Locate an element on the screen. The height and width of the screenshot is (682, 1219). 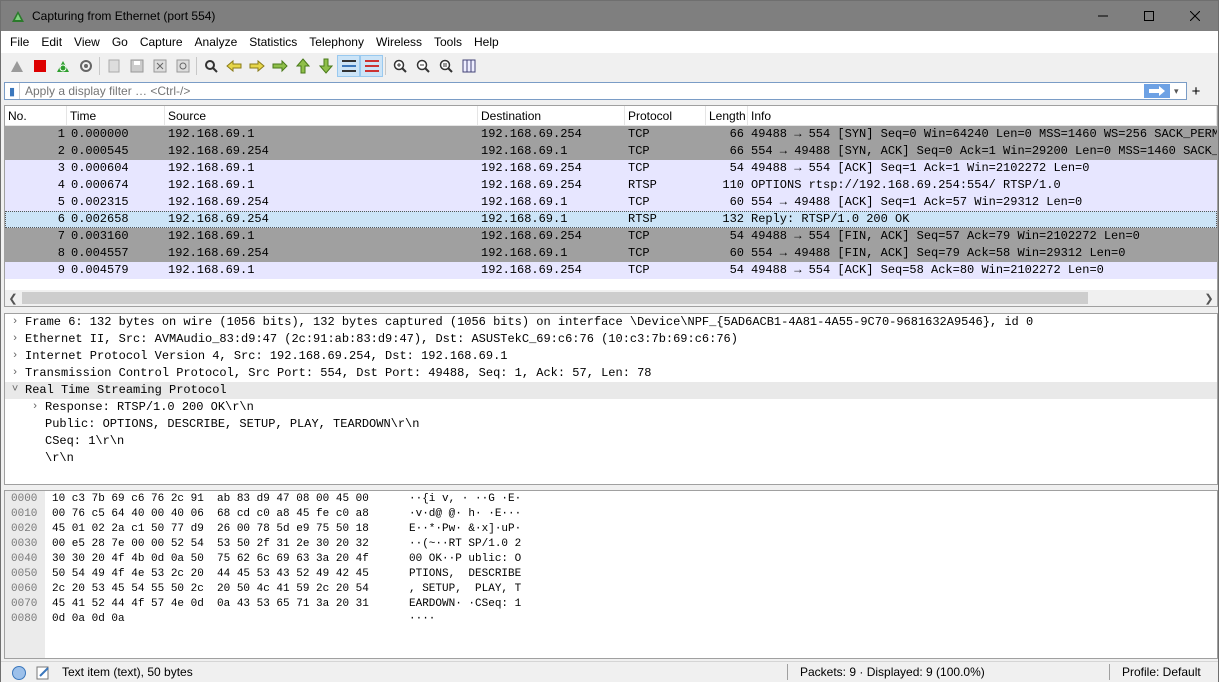
column-header-source: Source is located at coordinates (321, 116).